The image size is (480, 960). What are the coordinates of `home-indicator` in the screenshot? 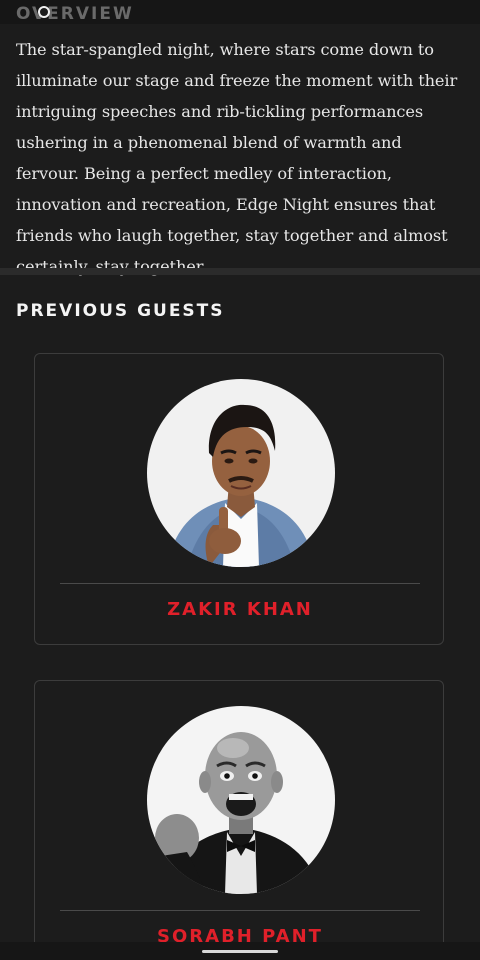 It's located at (240, 951).